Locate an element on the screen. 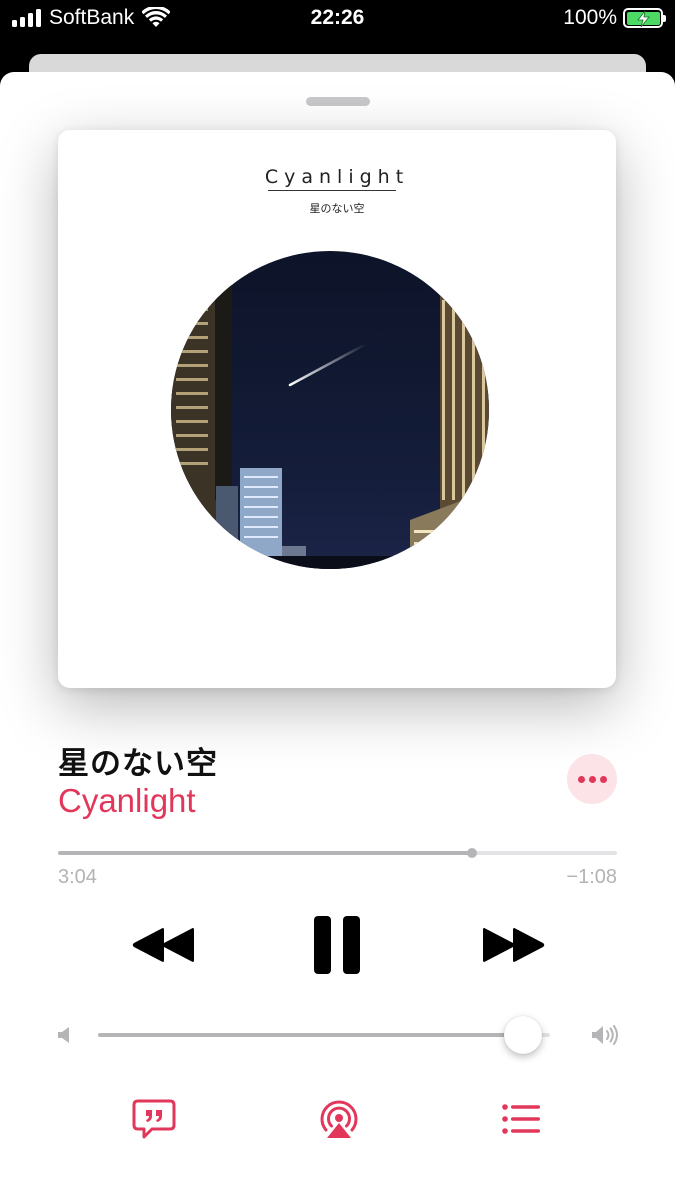 The height and width of the screenshot is (1200, 675). scrubber-progress is located at coordinates (265, 853).